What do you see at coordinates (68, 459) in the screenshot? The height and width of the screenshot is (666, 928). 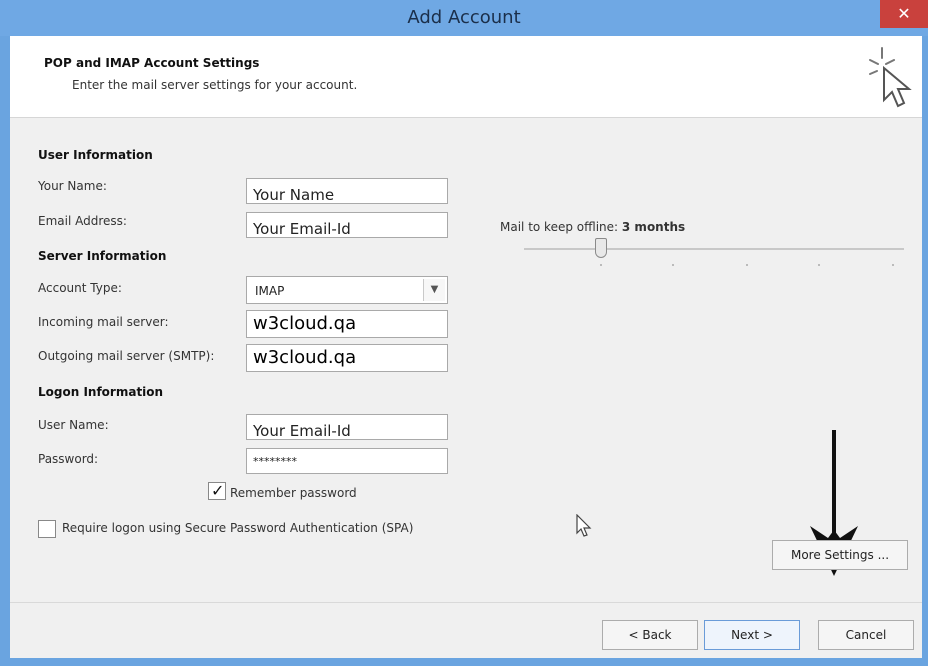 I see `password-label: Password:` at bounding box center [68, 459].